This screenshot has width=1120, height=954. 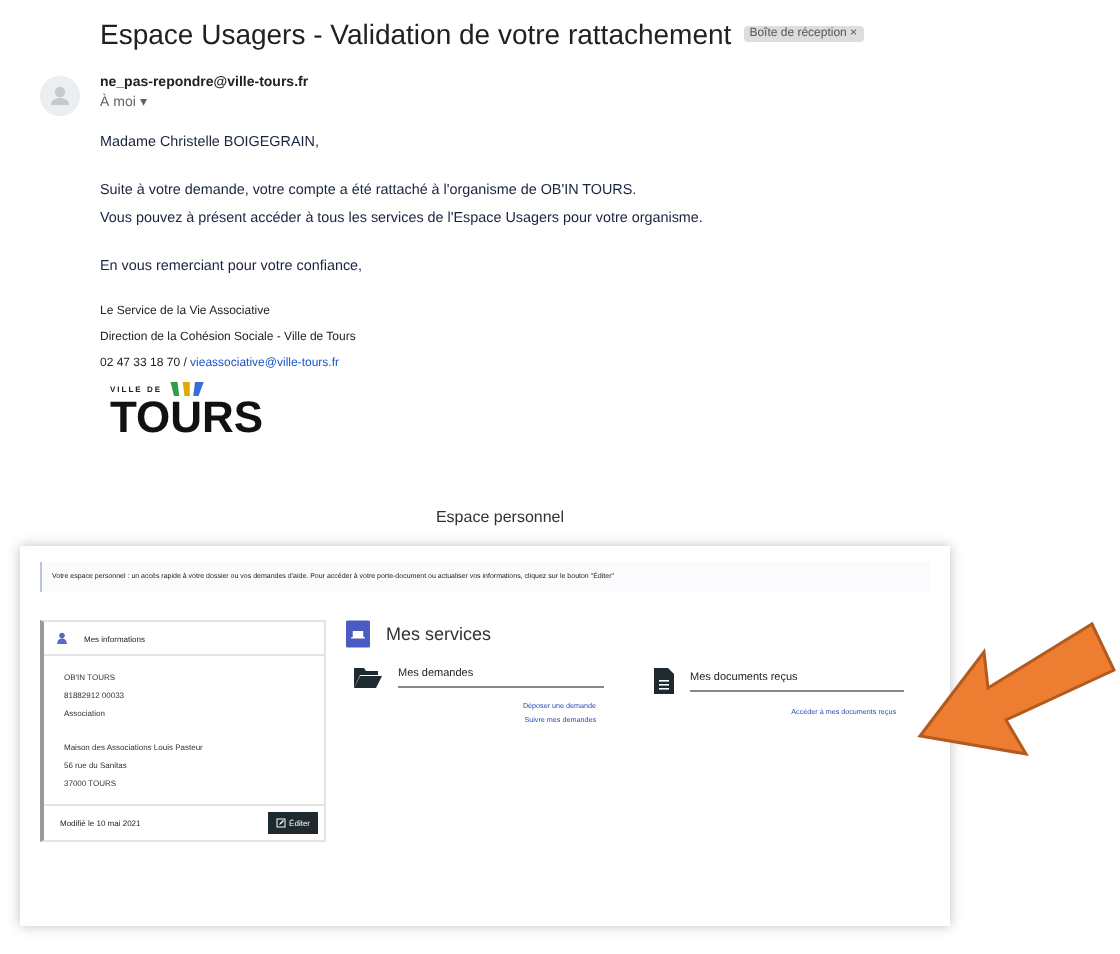 I want to click on email-subject: Espace Usagers - Validation de votre rattachement, so click(x=416, y=34).